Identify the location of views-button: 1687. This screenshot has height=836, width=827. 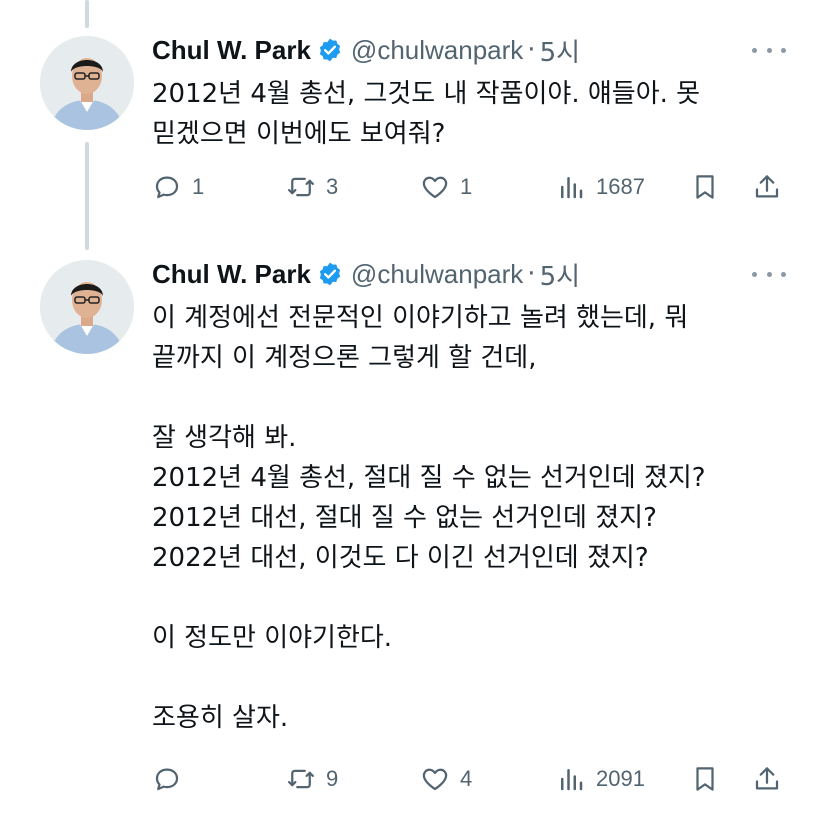
(600, 187).